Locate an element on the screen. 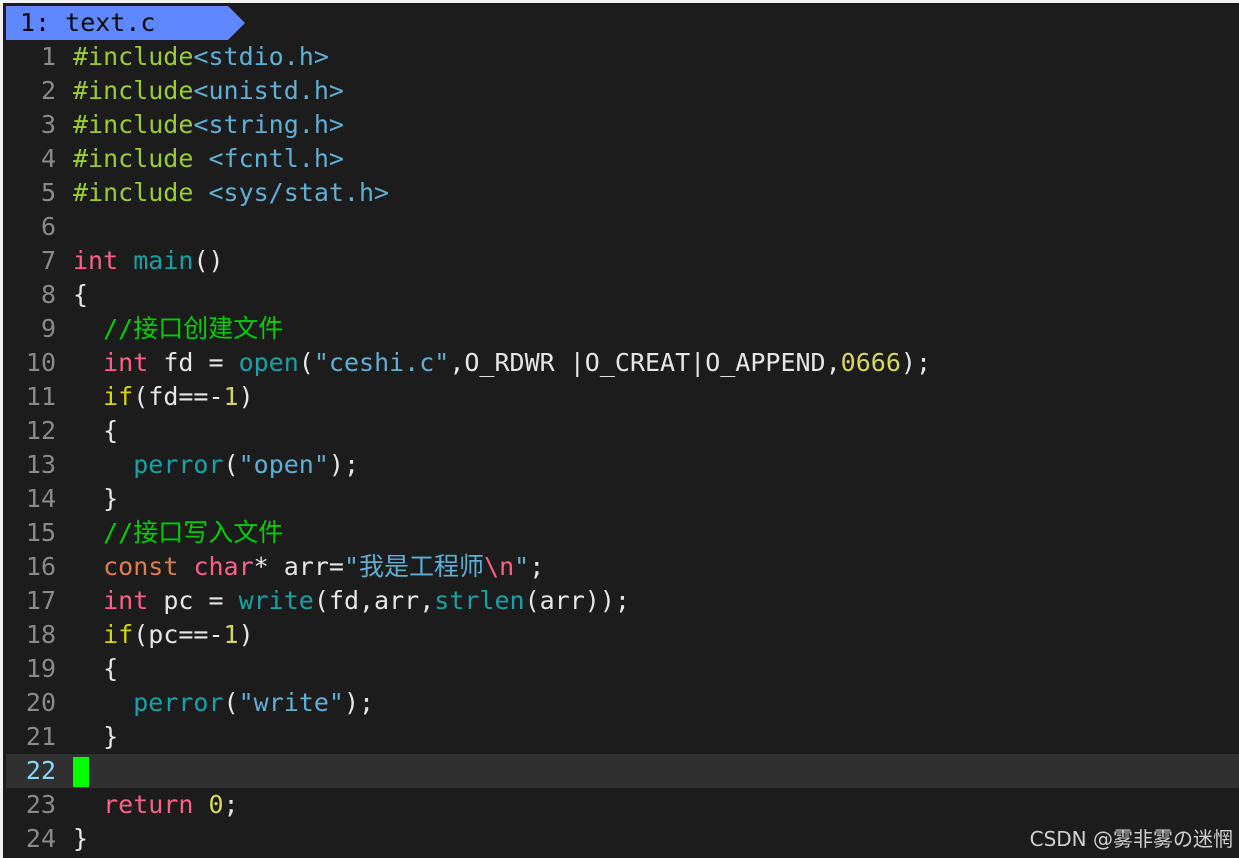 This screenshot has height=858, width=1239. code-line: 9 //接口创建文件 is located at coordinates (622, 329).